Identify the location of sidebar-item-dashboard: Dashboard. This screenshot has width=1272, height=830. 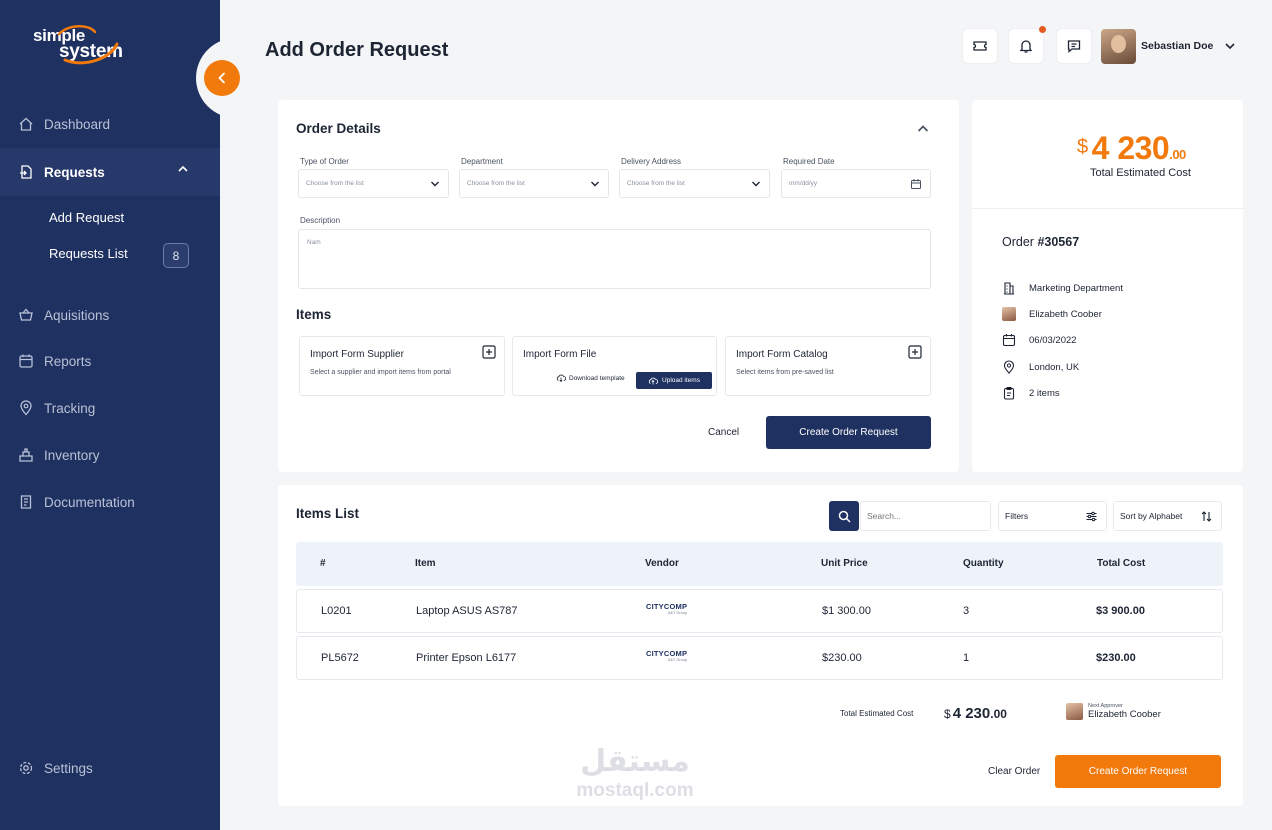
(110, 124).